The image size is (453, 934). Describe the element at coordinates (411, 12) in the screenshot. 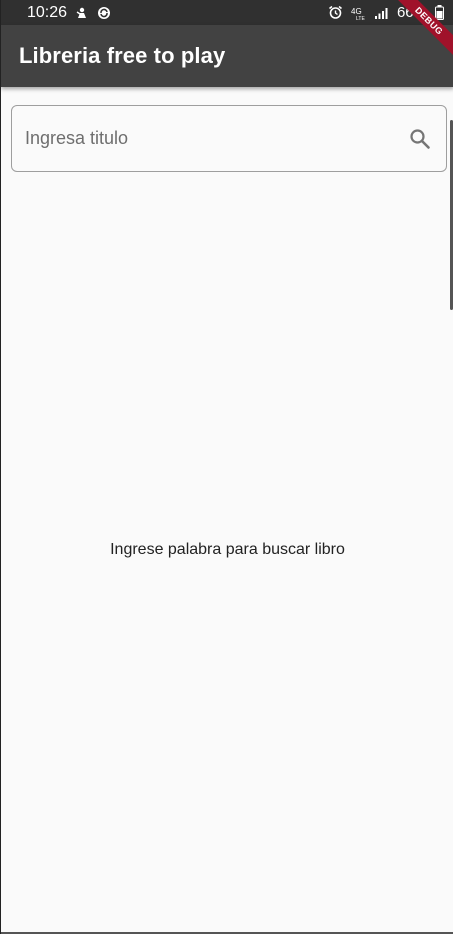

I see `battery-percentage: 66%` at that location.